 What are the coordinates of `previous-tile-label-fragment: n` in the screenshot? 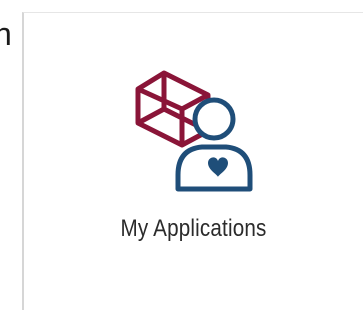 It's located at (6, 34).